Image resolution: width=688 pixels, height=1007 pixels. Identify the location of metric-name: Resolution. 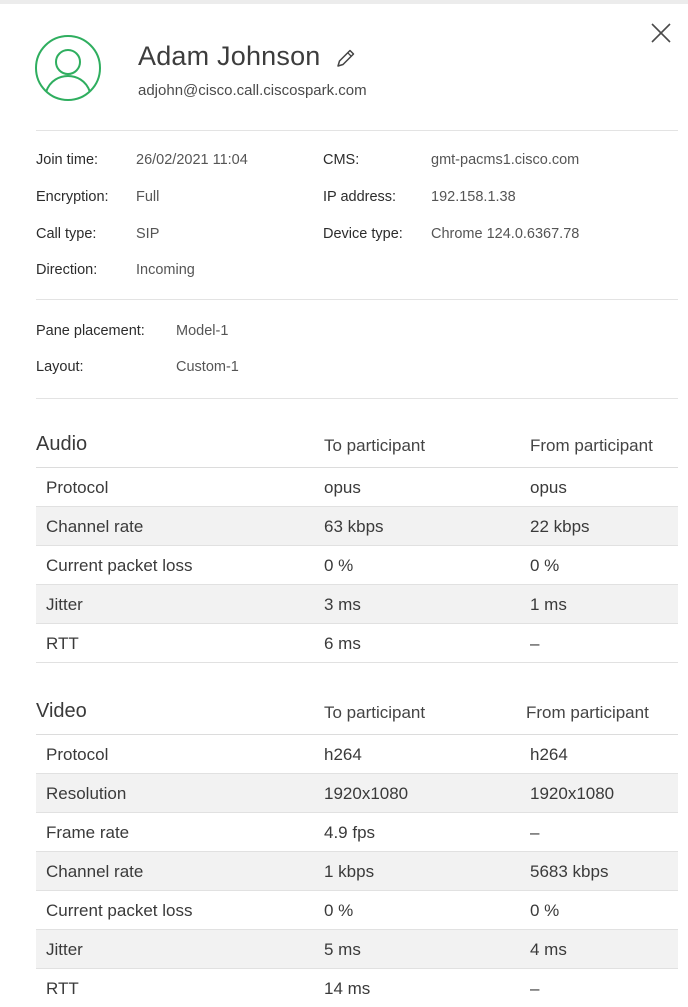
(86, 793).